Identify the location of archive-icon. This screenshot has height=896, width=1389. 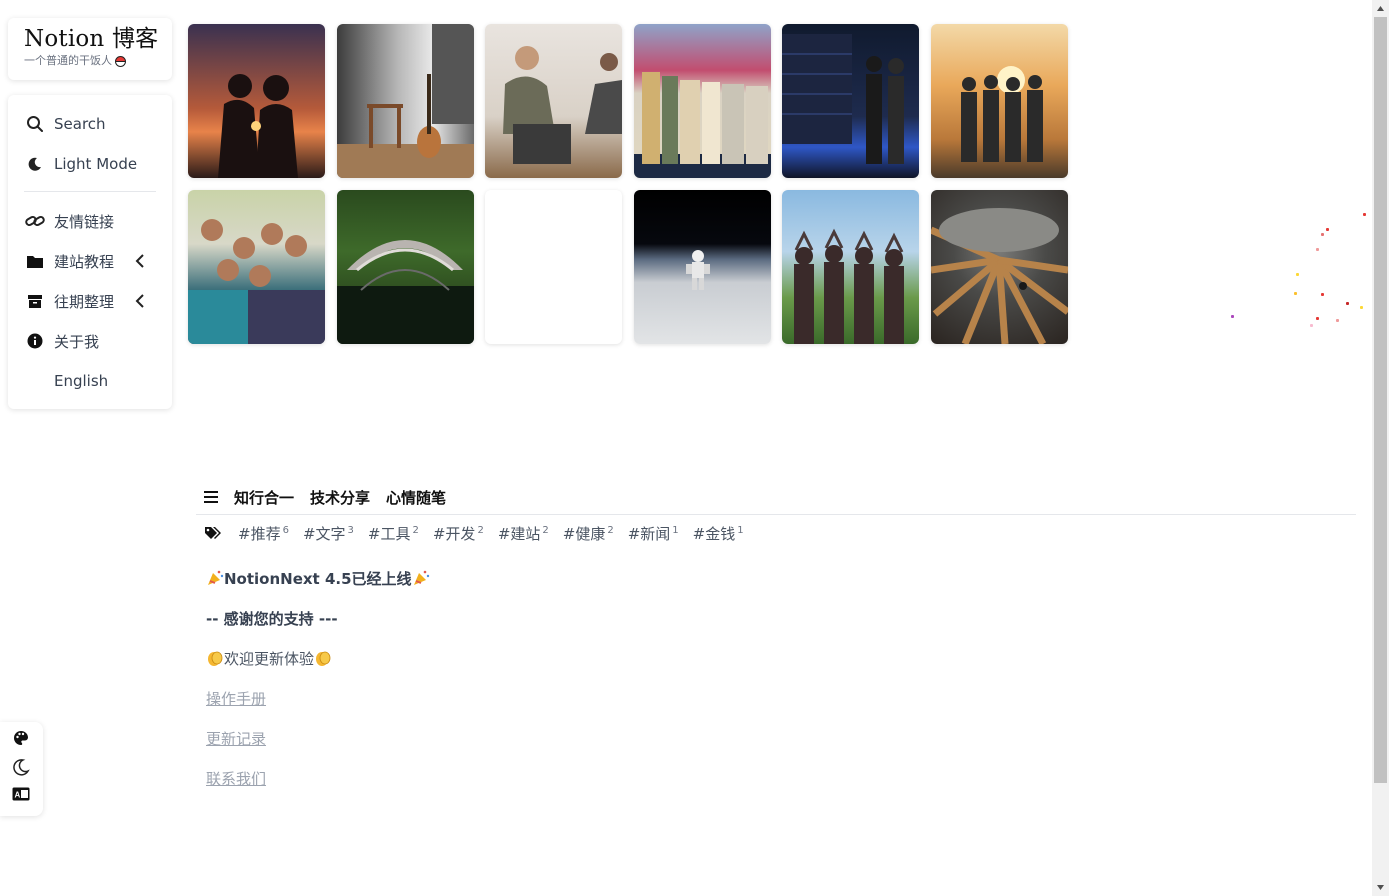
(35, 301).